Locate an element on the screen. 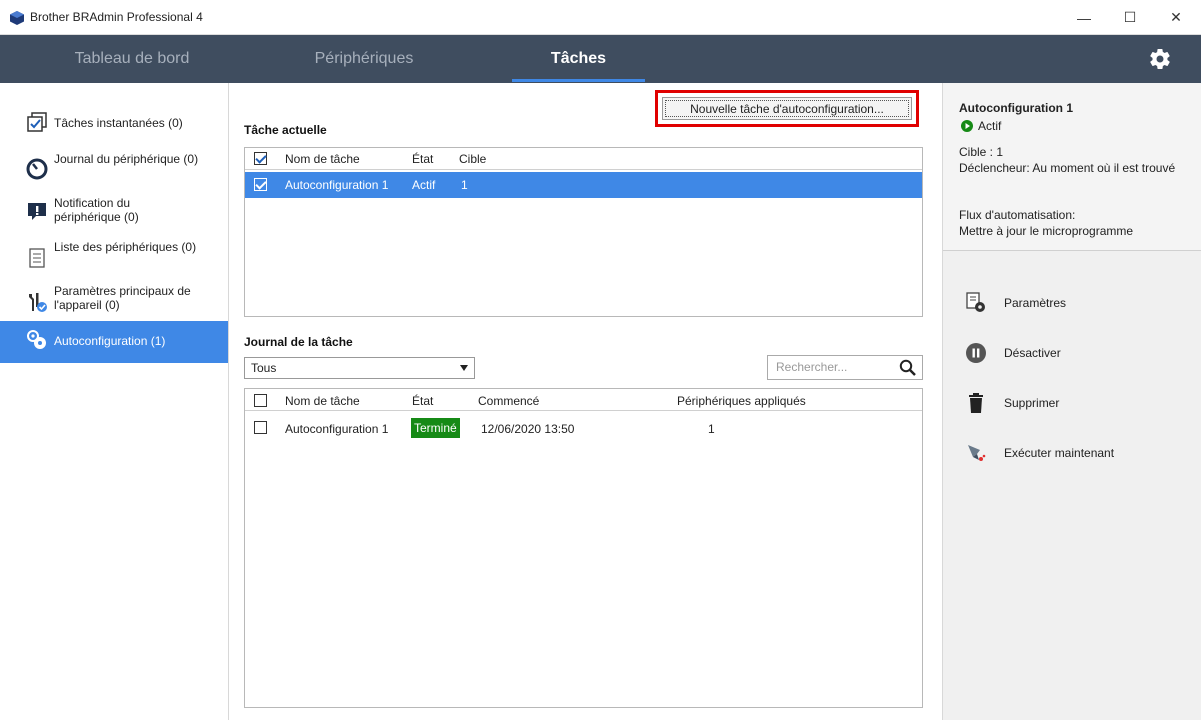 This screenshot has width=1201, height=720. search-icon is located at coordinates (907, 367).